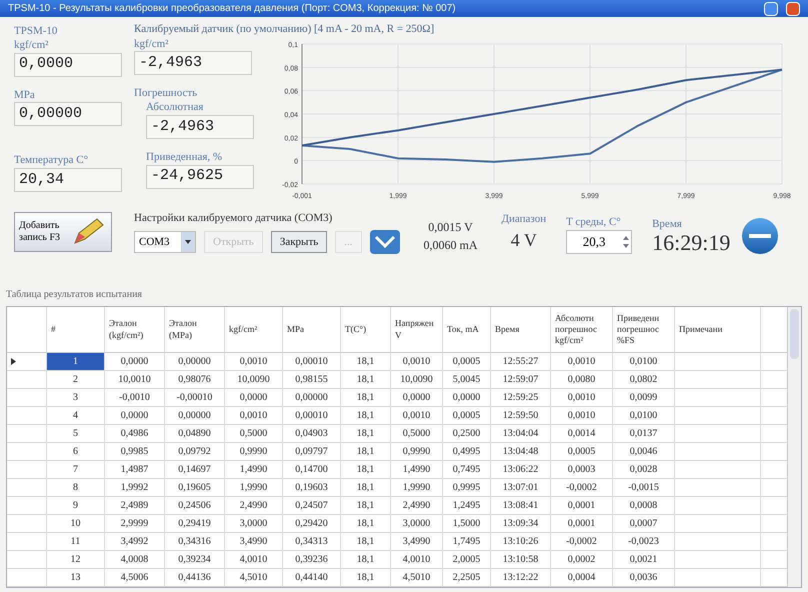 This screenshot has height=592, width=808. What do you see at coordinates (135, 577) in the screenshot?
I see `table-cell: 4,5006` at bounding box center [135, 577].